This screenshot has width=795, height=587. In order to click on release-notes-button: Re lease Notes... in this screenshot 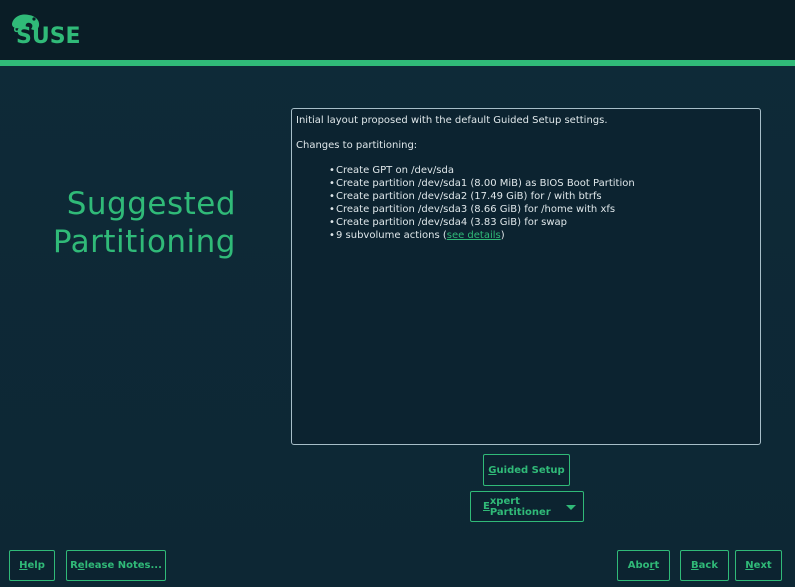, I will do `click(116, 565)`.